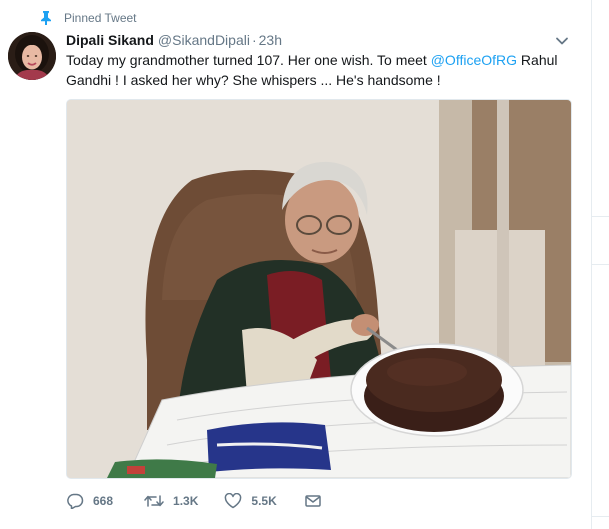 Image resolution: width=609 pixels, height=529 pixels. I want to click on tweet-timestamp: 23h, so click(270, 40).